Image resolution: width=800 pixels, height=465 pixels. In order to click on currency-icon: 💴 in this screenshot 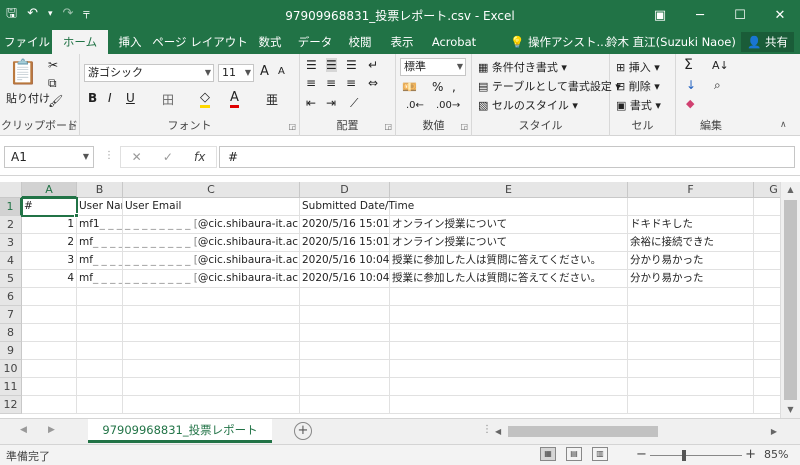, I will do `click(409, 87)`.